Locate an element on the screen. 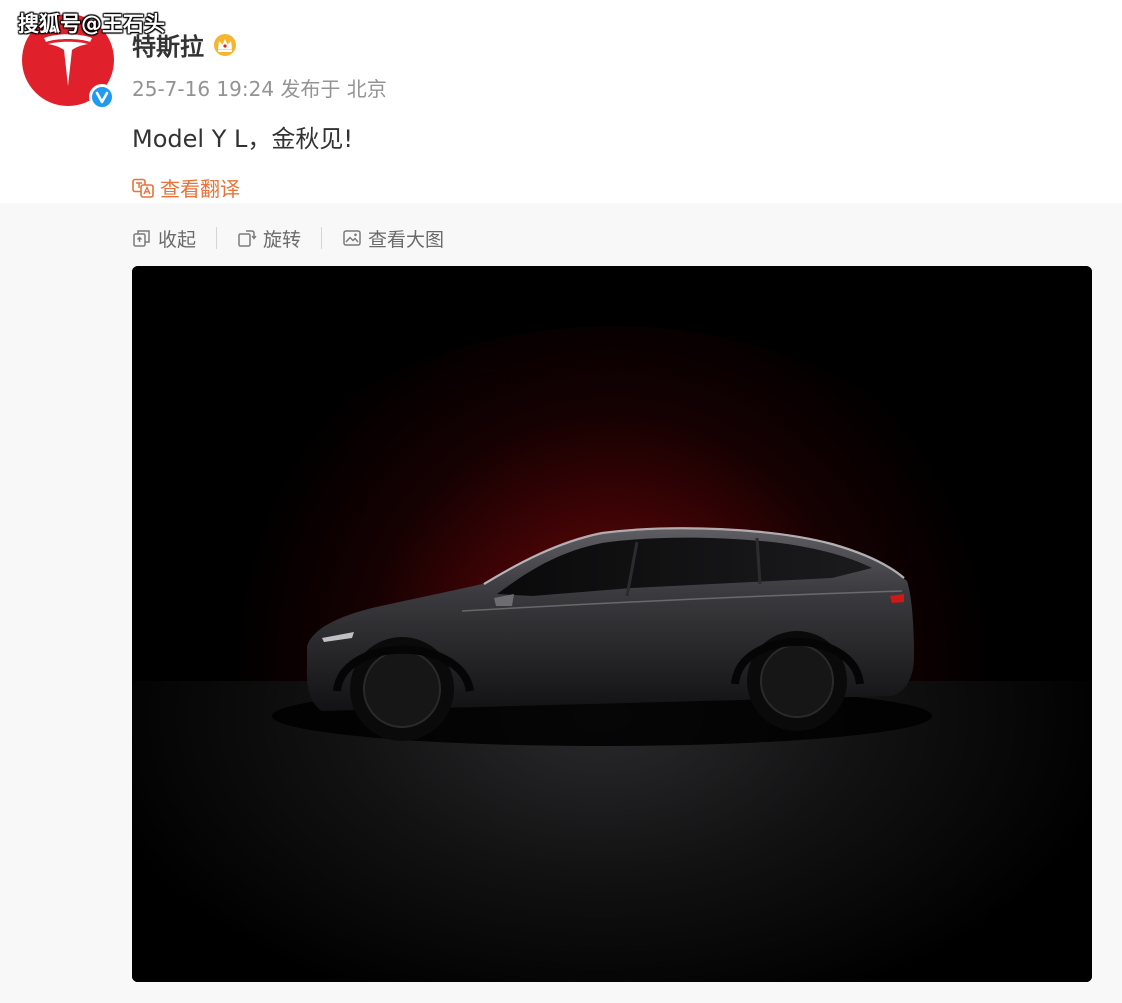  post-time: 25-7-16 19:24 is located at coordinates (203, 89).